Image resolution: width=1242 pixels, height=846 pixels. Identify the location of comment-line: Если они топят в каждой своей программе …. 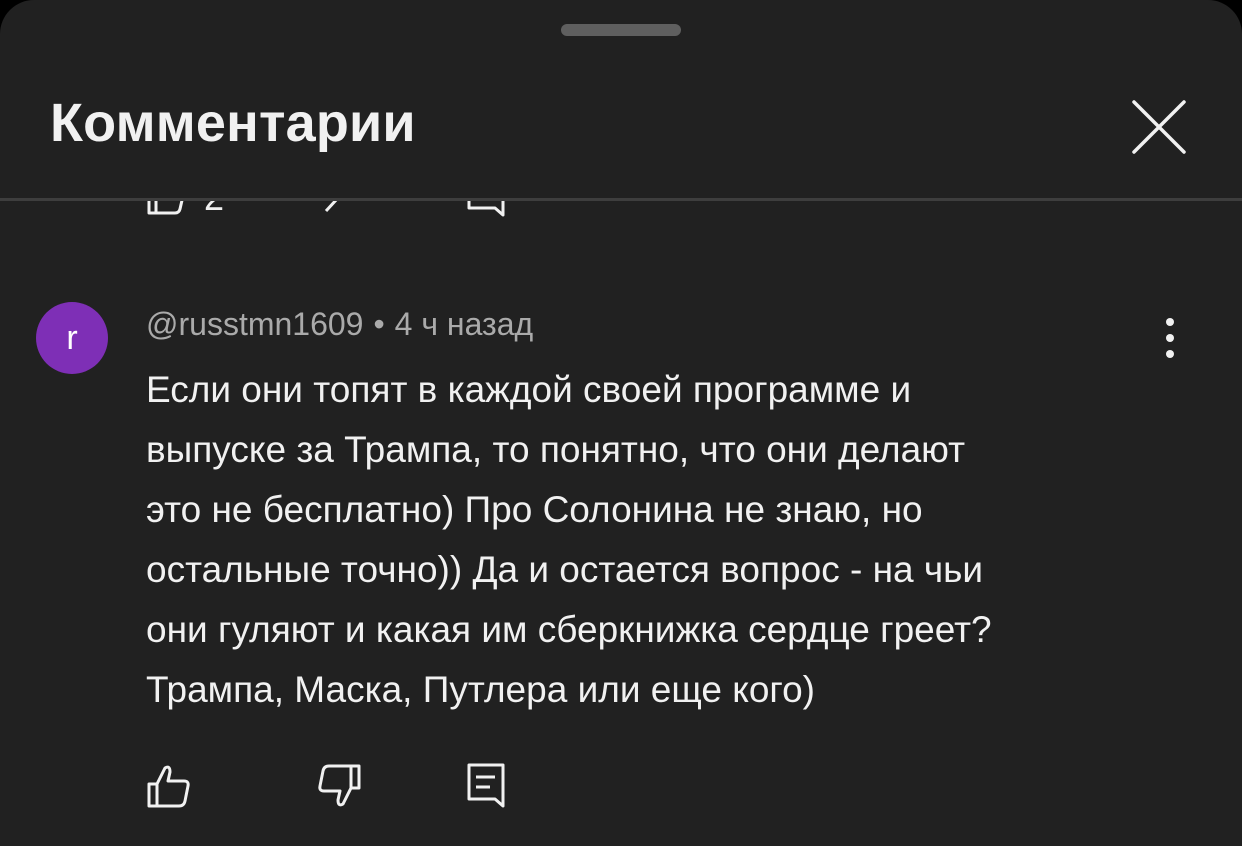
(529, 389).